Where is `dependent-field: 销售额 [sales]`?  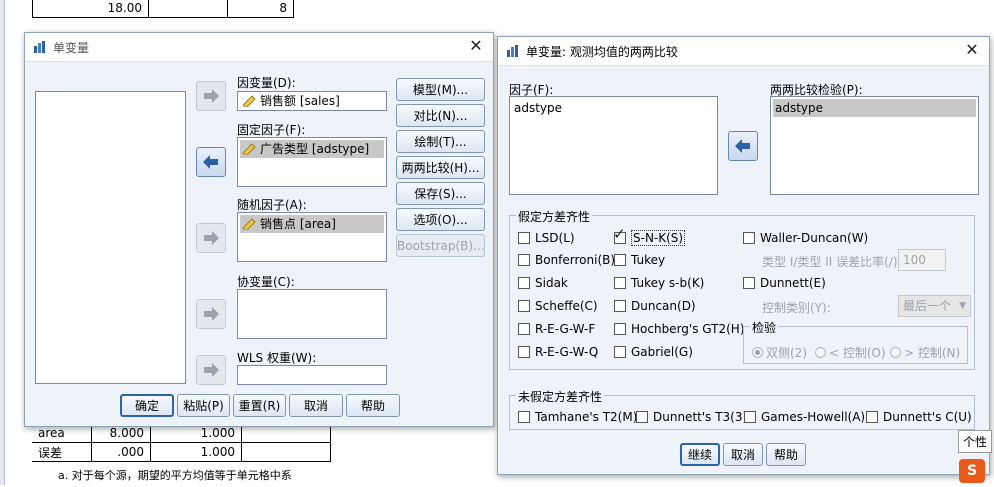
dependent-field: 销售额 [sales] is located at coordinates (312, 101).